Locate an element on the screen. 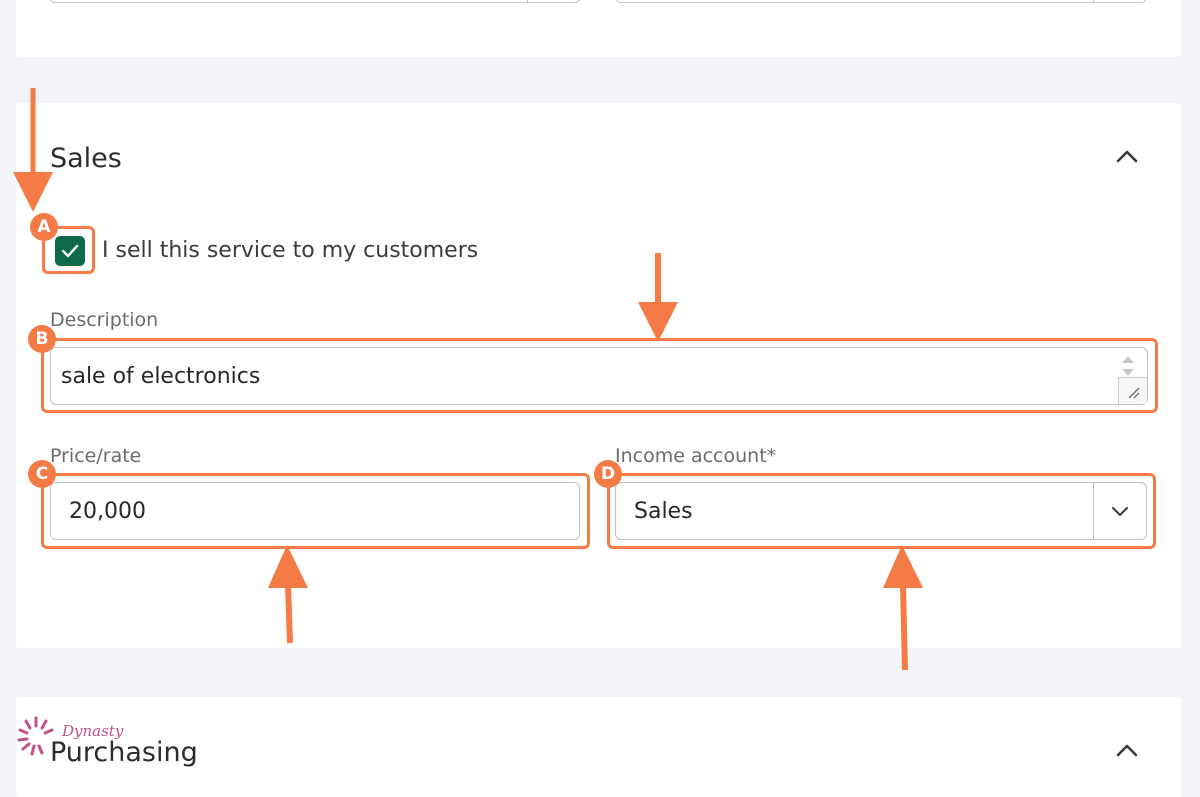 Image resolution: width=1200 pixels, height=797 pixels. sunburst-logo-icon is located at coordinates (35, 736).